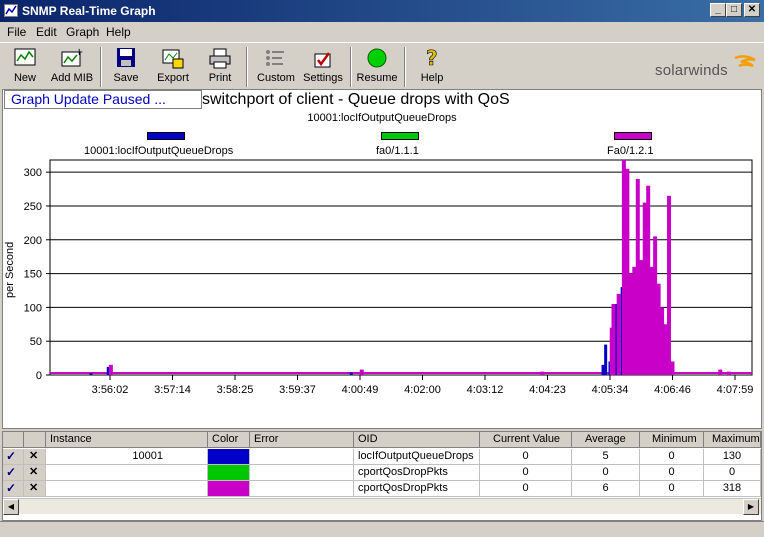 This screenshot has width=764, height=537. I want to click on cell-current-value: 0, so click(526, 473).